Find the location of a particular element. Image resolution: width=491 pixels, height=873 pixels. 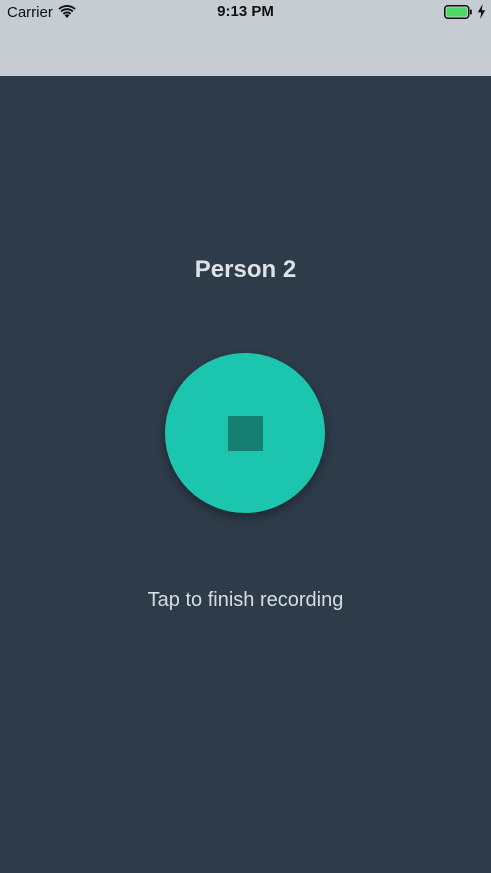

stop-recording-button is located at coordinates (245, 433).